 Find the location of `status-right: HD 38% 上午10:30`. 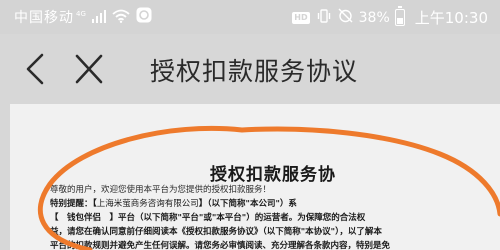

status-right: HD 38% 上午10:30 is located at coordinates (390, 17).